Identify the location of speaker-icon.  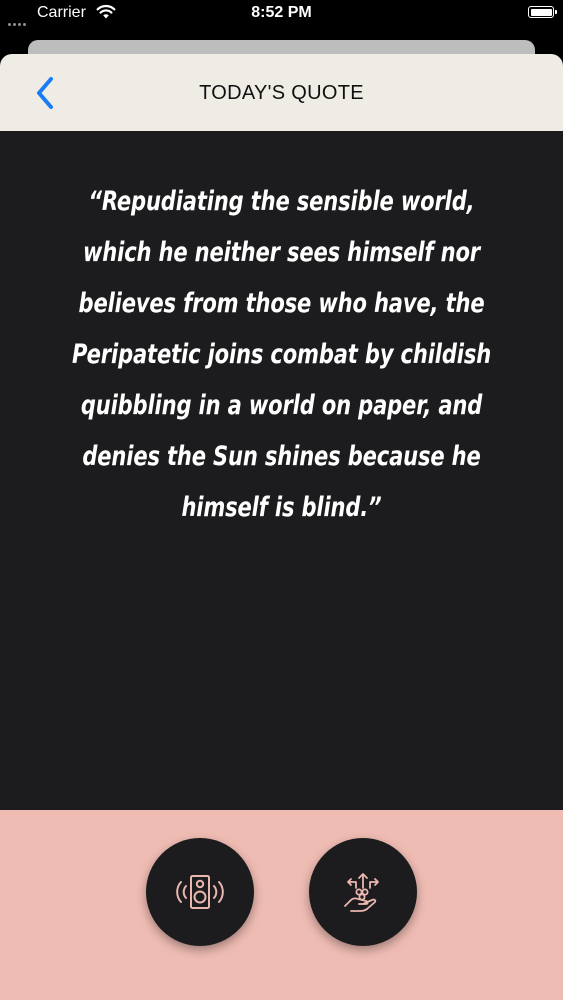
(200, 892).